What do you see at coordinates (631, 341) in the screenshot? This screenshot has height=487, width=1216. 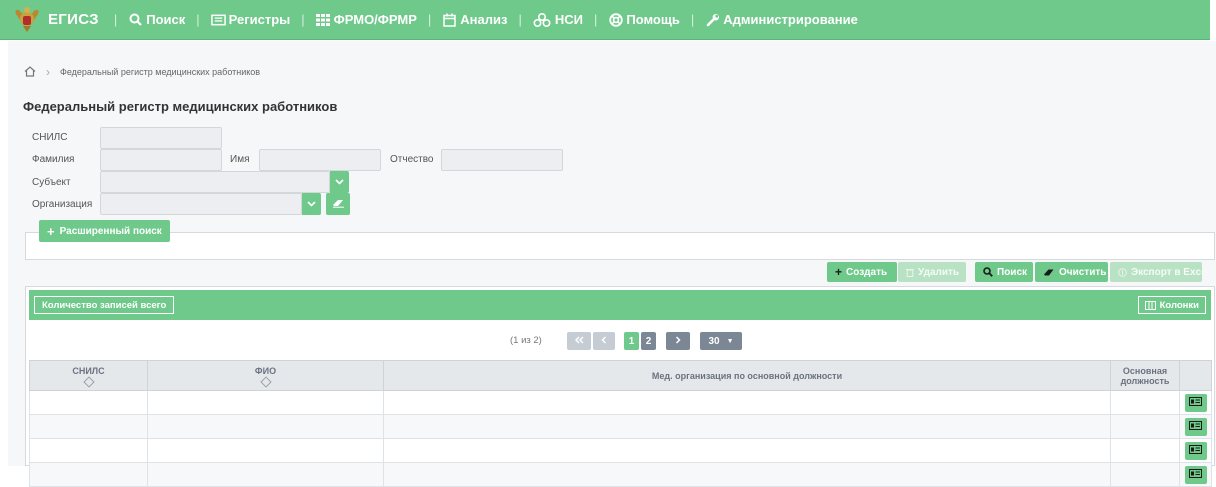 I see `page-button-1: 1` at bounding box center [631, 341].